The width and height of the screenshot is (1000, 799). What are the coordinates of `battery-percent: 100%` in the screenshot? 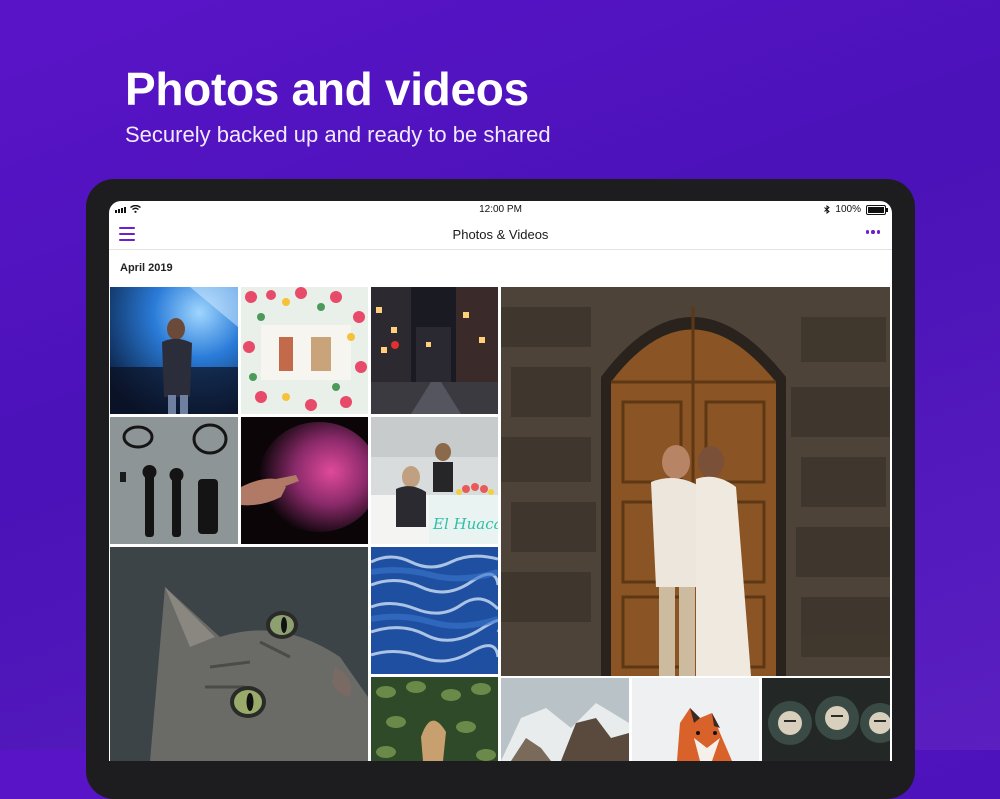 It's located at (848, 209).